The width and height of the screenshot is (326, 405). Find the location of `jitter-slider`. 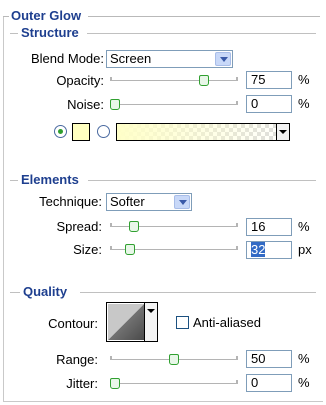

jitter-slider is located at coordinates (174, 384).